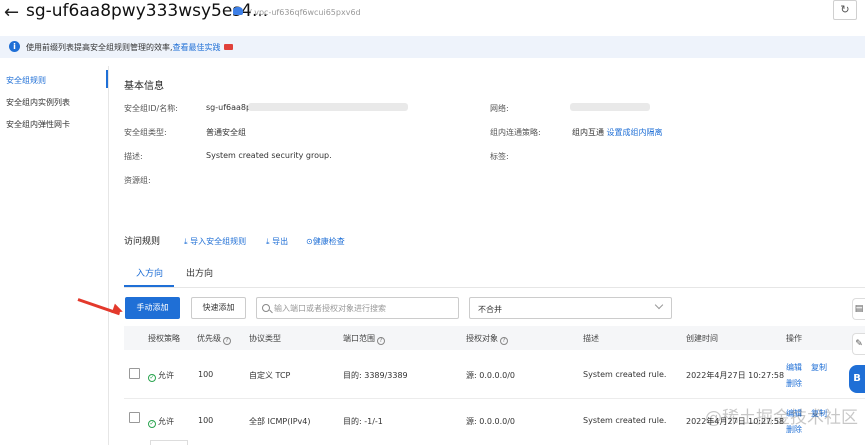 The width and height of the screenshot is (865, 445). What do you see at coordinates (588, 132) in the screenshot?
I see `policy-value: 组内互通` at bounding box center [588, 132].